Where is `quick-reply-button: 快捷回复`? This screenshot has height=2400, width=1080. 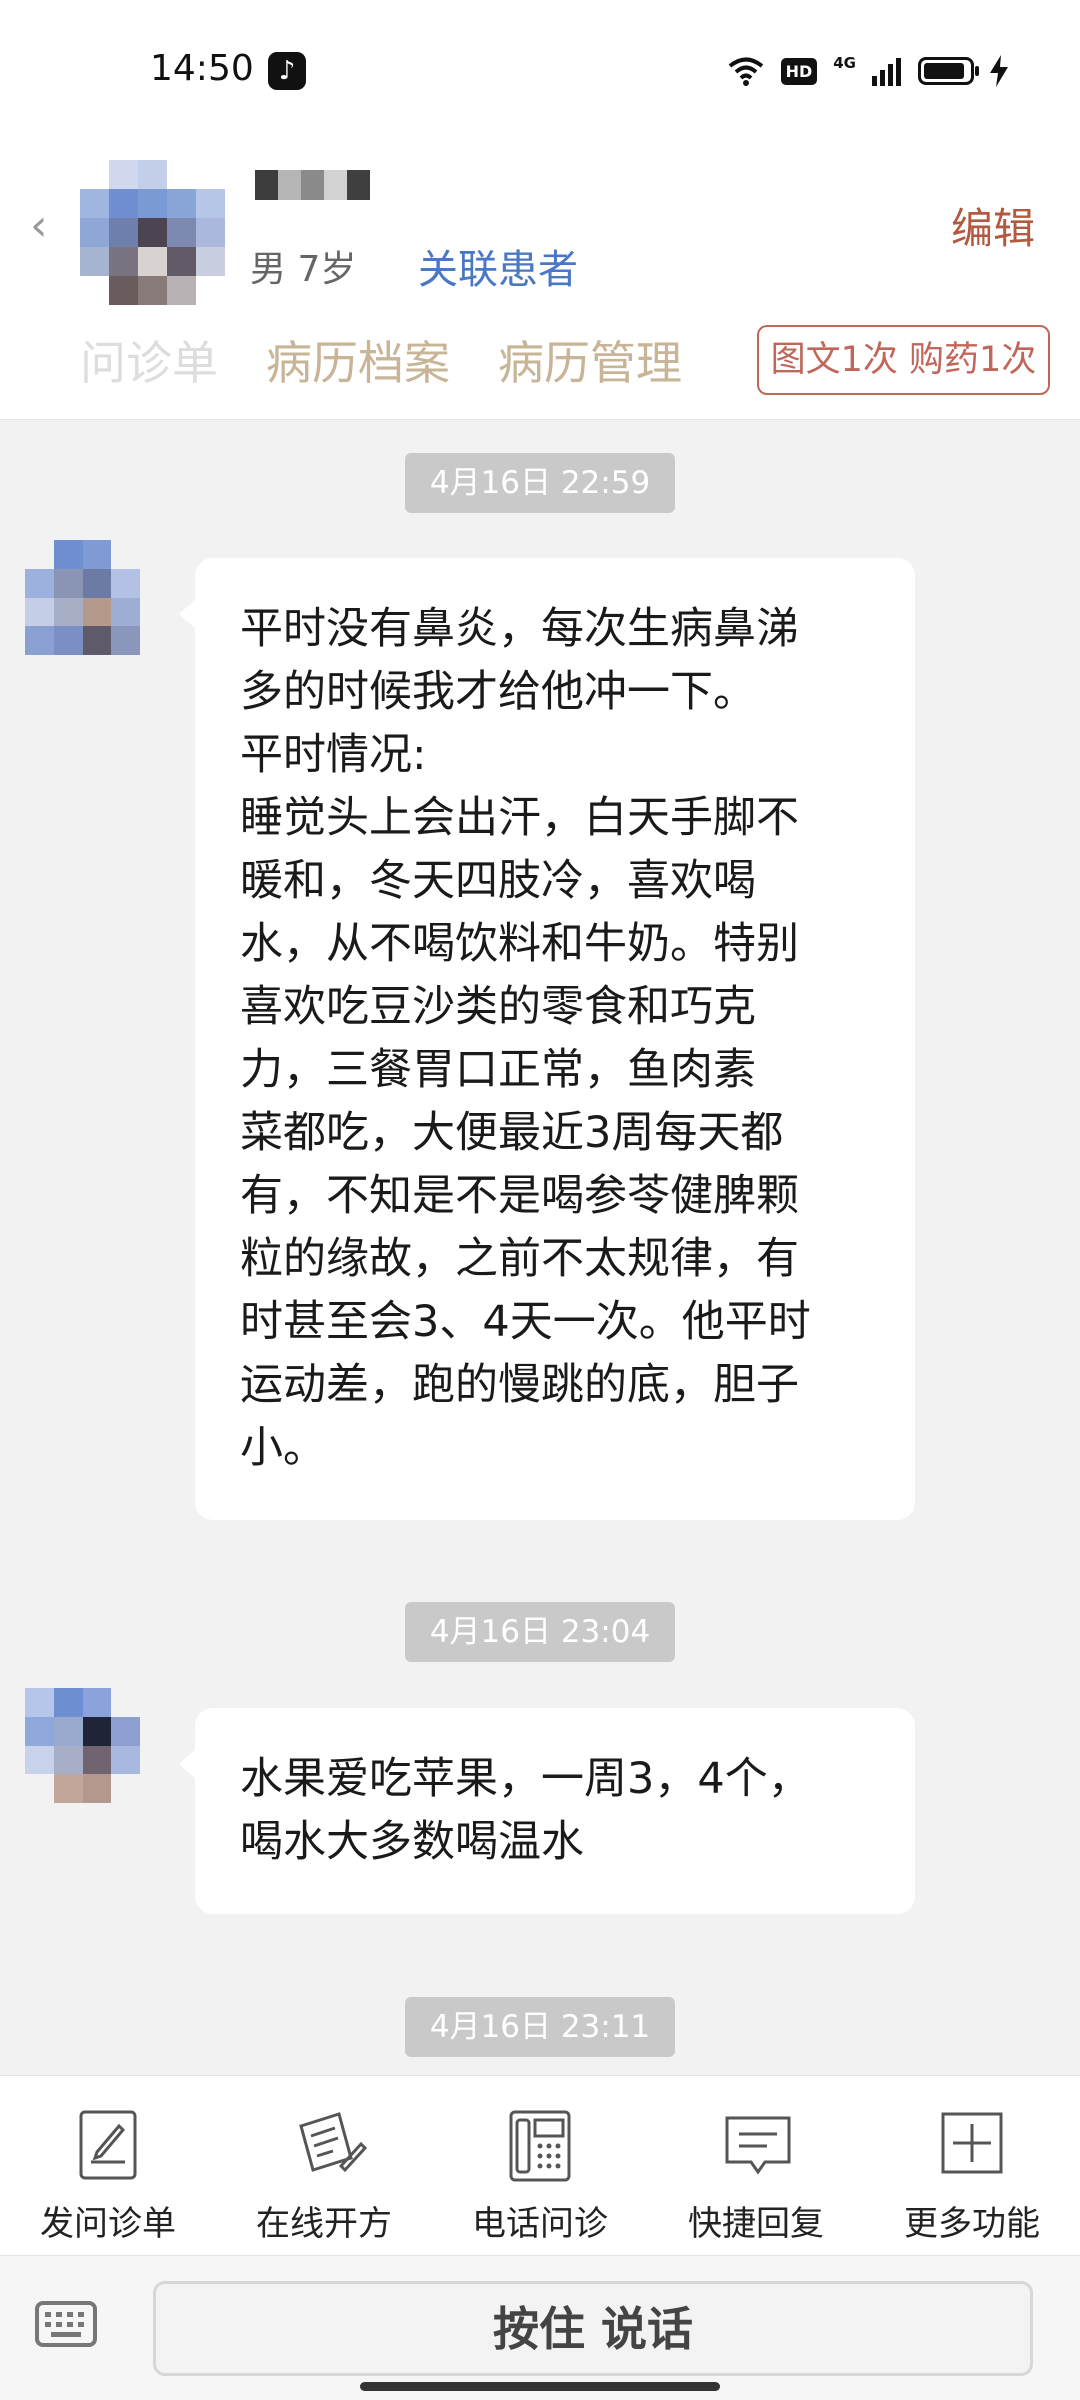 quick-reply-button: 快捷回复 is located at coordinates (756, 2166).